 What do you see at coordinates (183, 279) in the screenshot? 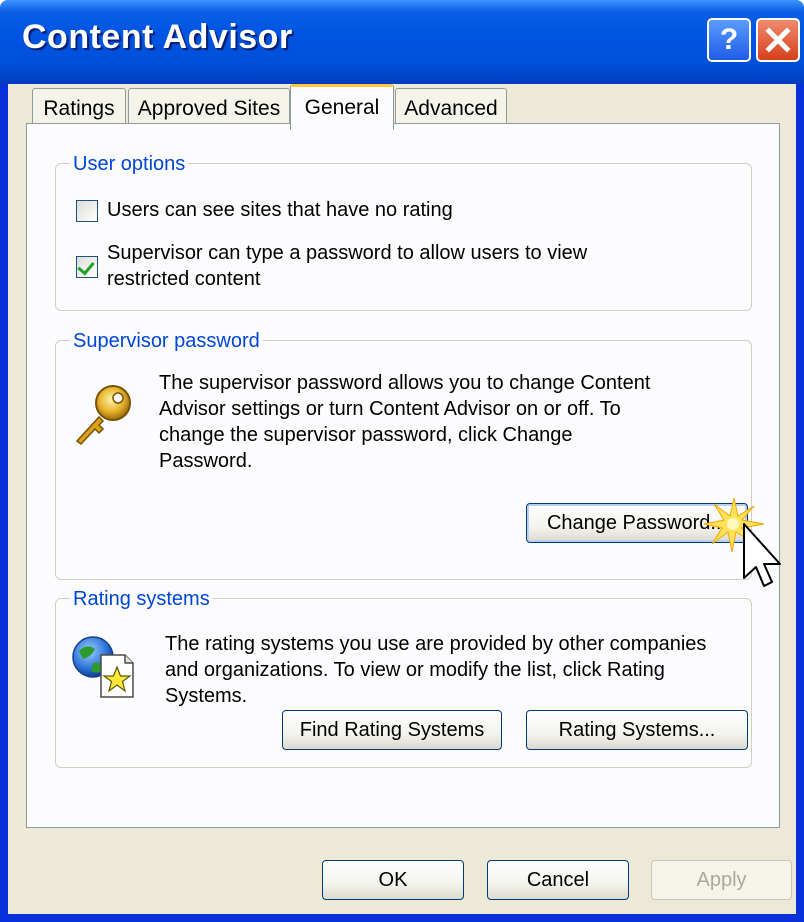
I see `supervisor-override-label-line2: restricted content` at bounding box center [183, 279].